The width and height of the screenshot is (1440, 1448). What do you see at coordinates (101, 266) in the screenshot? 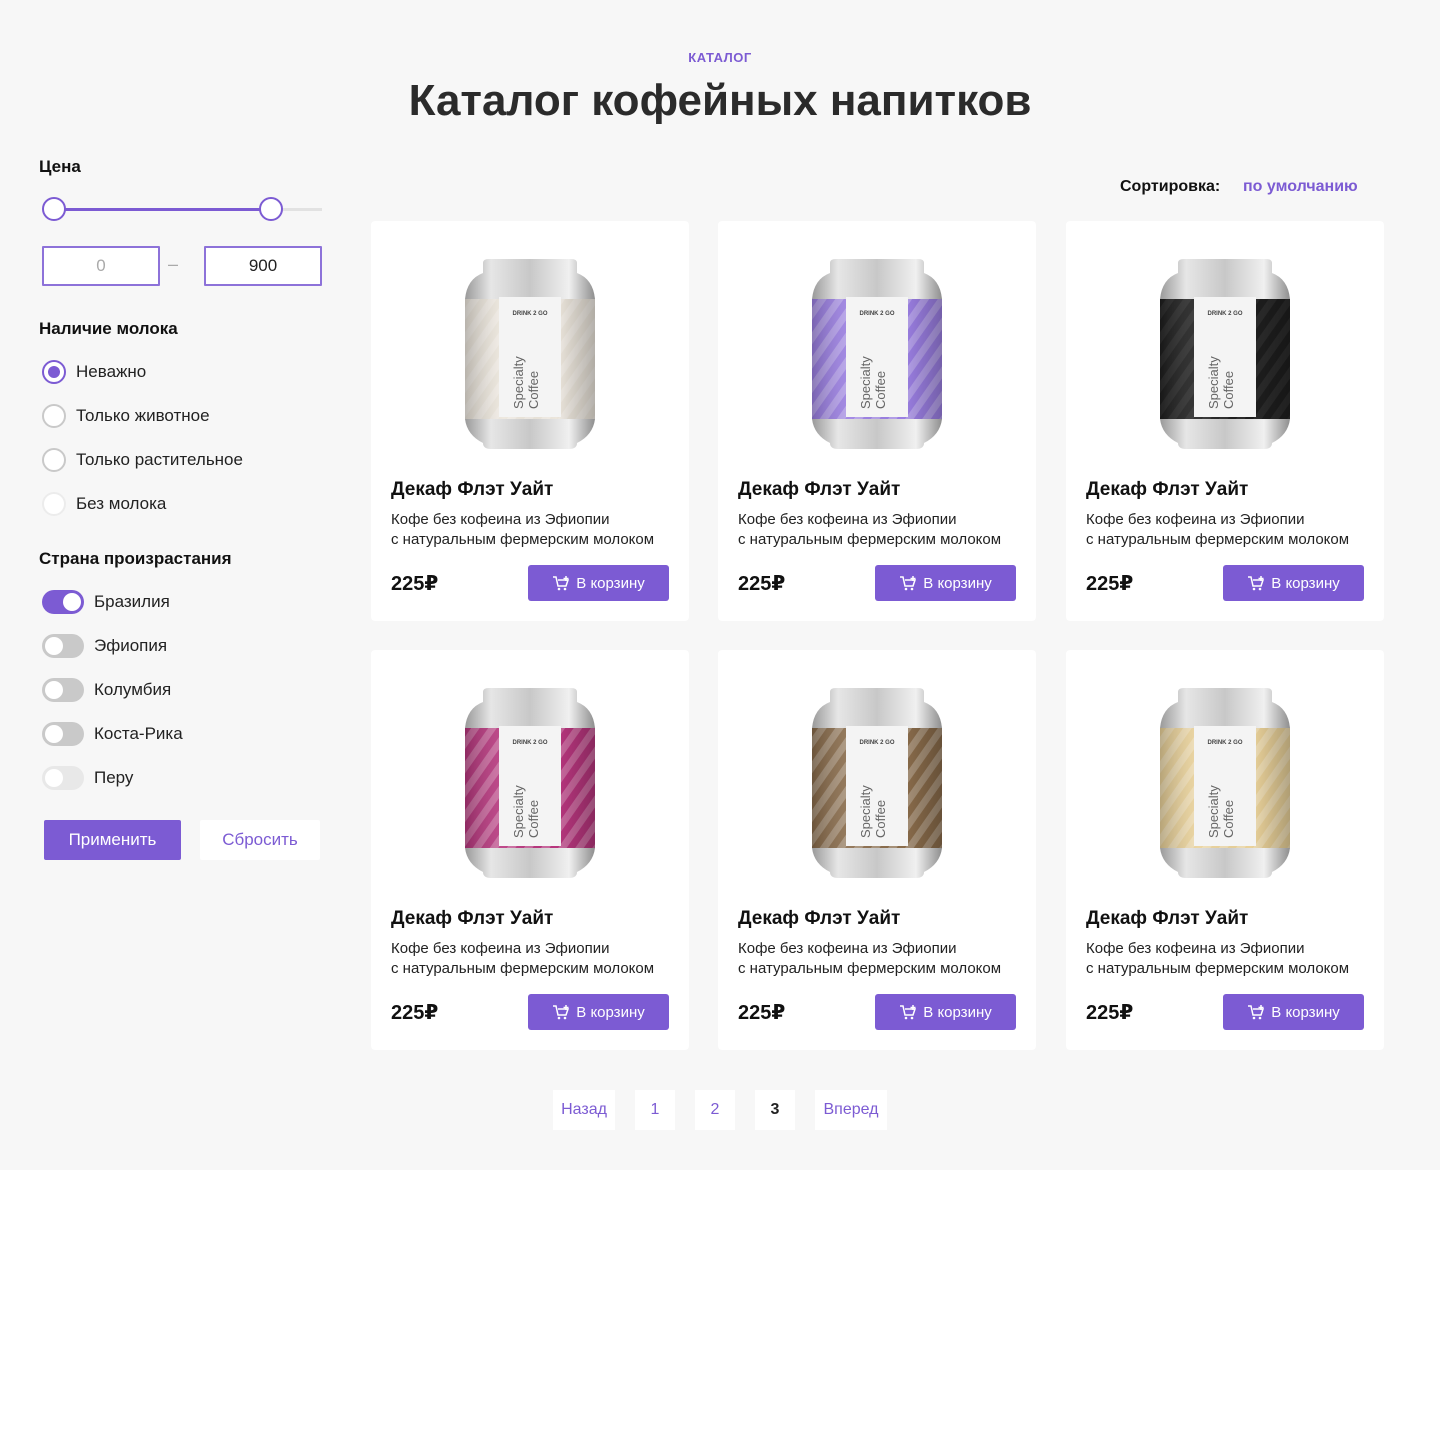
I see `price-min-input` at bounding box center [101, 266].